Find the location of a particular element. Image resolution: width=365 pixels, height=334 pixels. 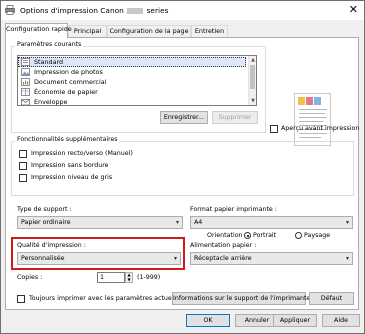

default-button: Défaut is located at coordinates (331, 298).